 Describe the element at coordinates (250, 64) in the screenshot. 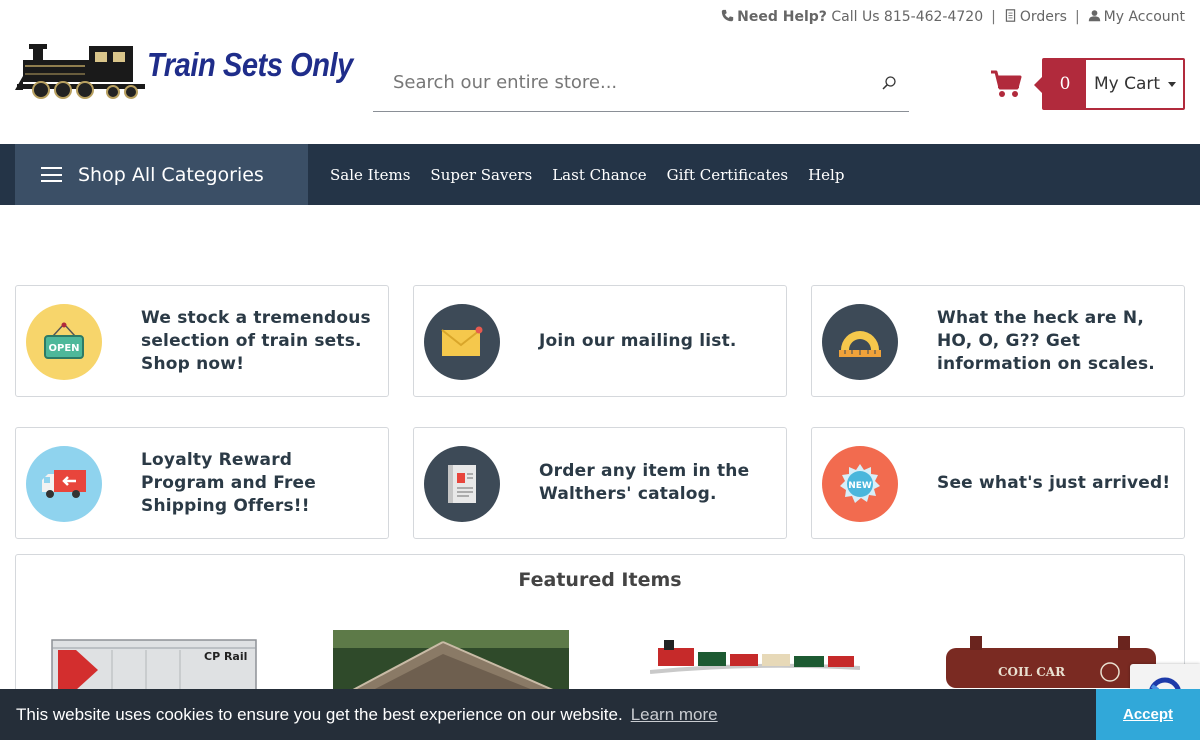

I see `logo-text: Train Sets Only` at that location.